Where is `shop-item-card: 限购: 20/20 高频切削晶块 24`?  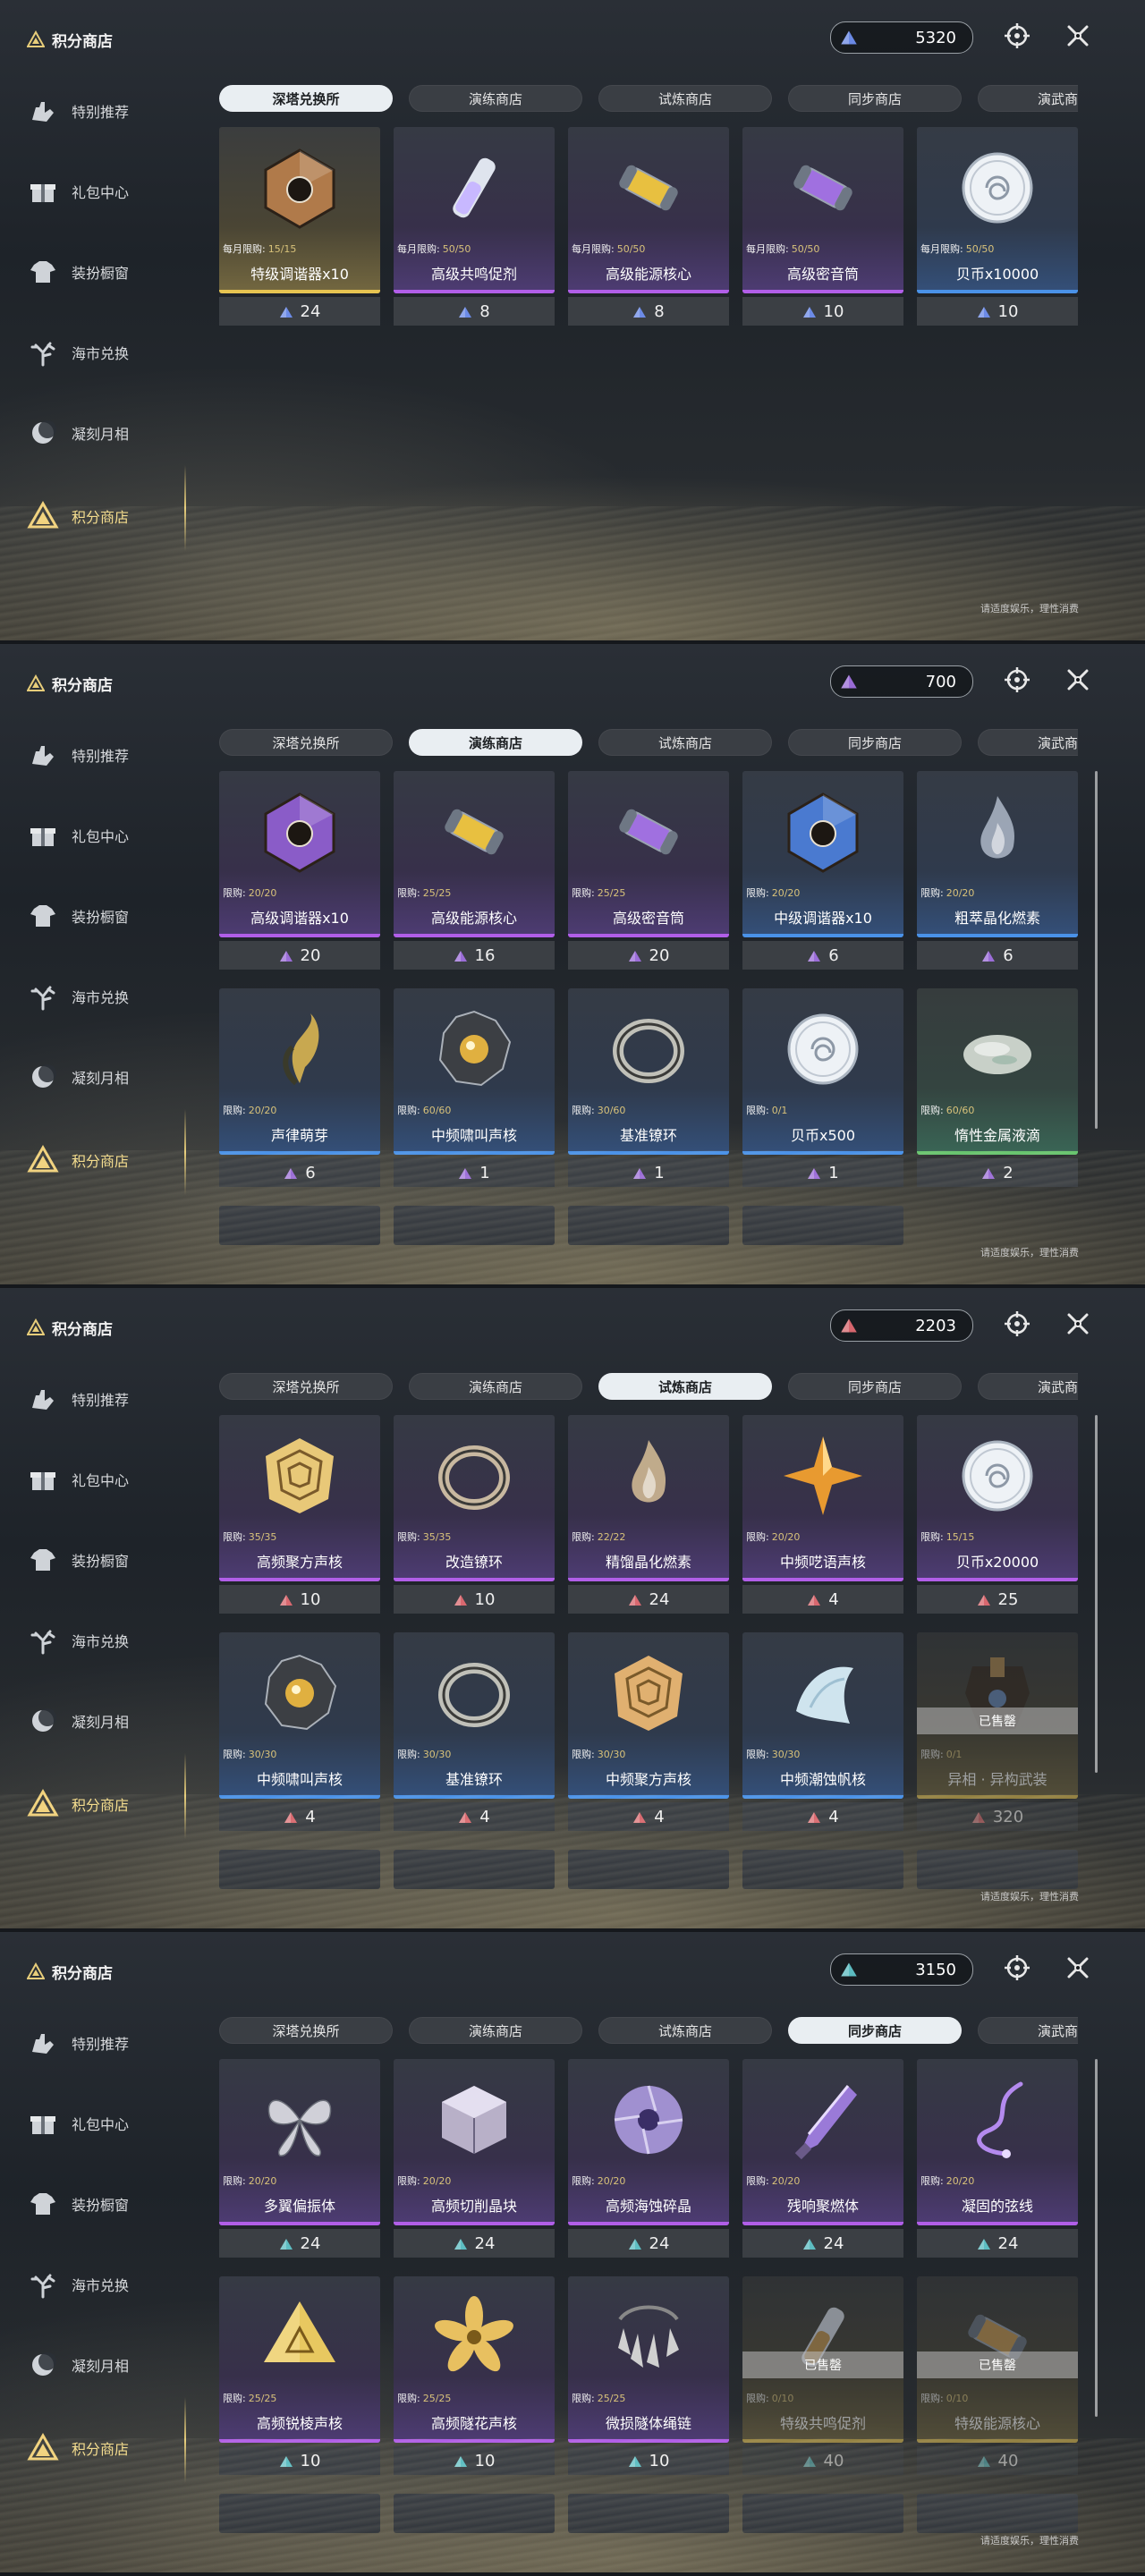
shop-item-card: 限购: 20/20 高频切削晶块 24 is located at coordinates (474, 2162).